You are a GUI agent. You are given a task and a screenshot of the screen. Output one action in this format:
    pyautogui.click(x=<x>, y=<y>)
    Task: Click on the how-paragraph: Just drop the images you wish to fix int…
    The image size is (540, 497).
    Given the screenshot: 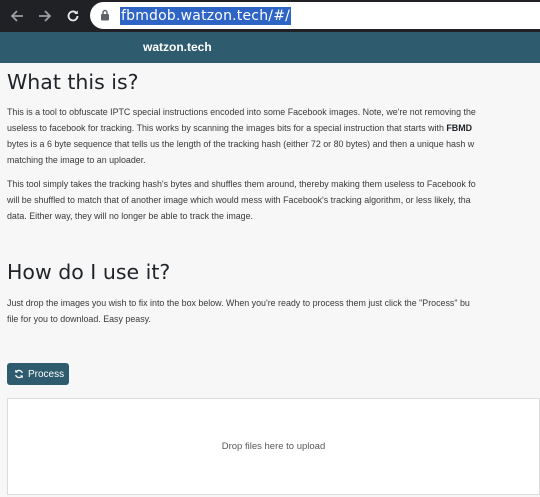 What is the action you would take?
    pyautogui.click(x=238, y=311)
    